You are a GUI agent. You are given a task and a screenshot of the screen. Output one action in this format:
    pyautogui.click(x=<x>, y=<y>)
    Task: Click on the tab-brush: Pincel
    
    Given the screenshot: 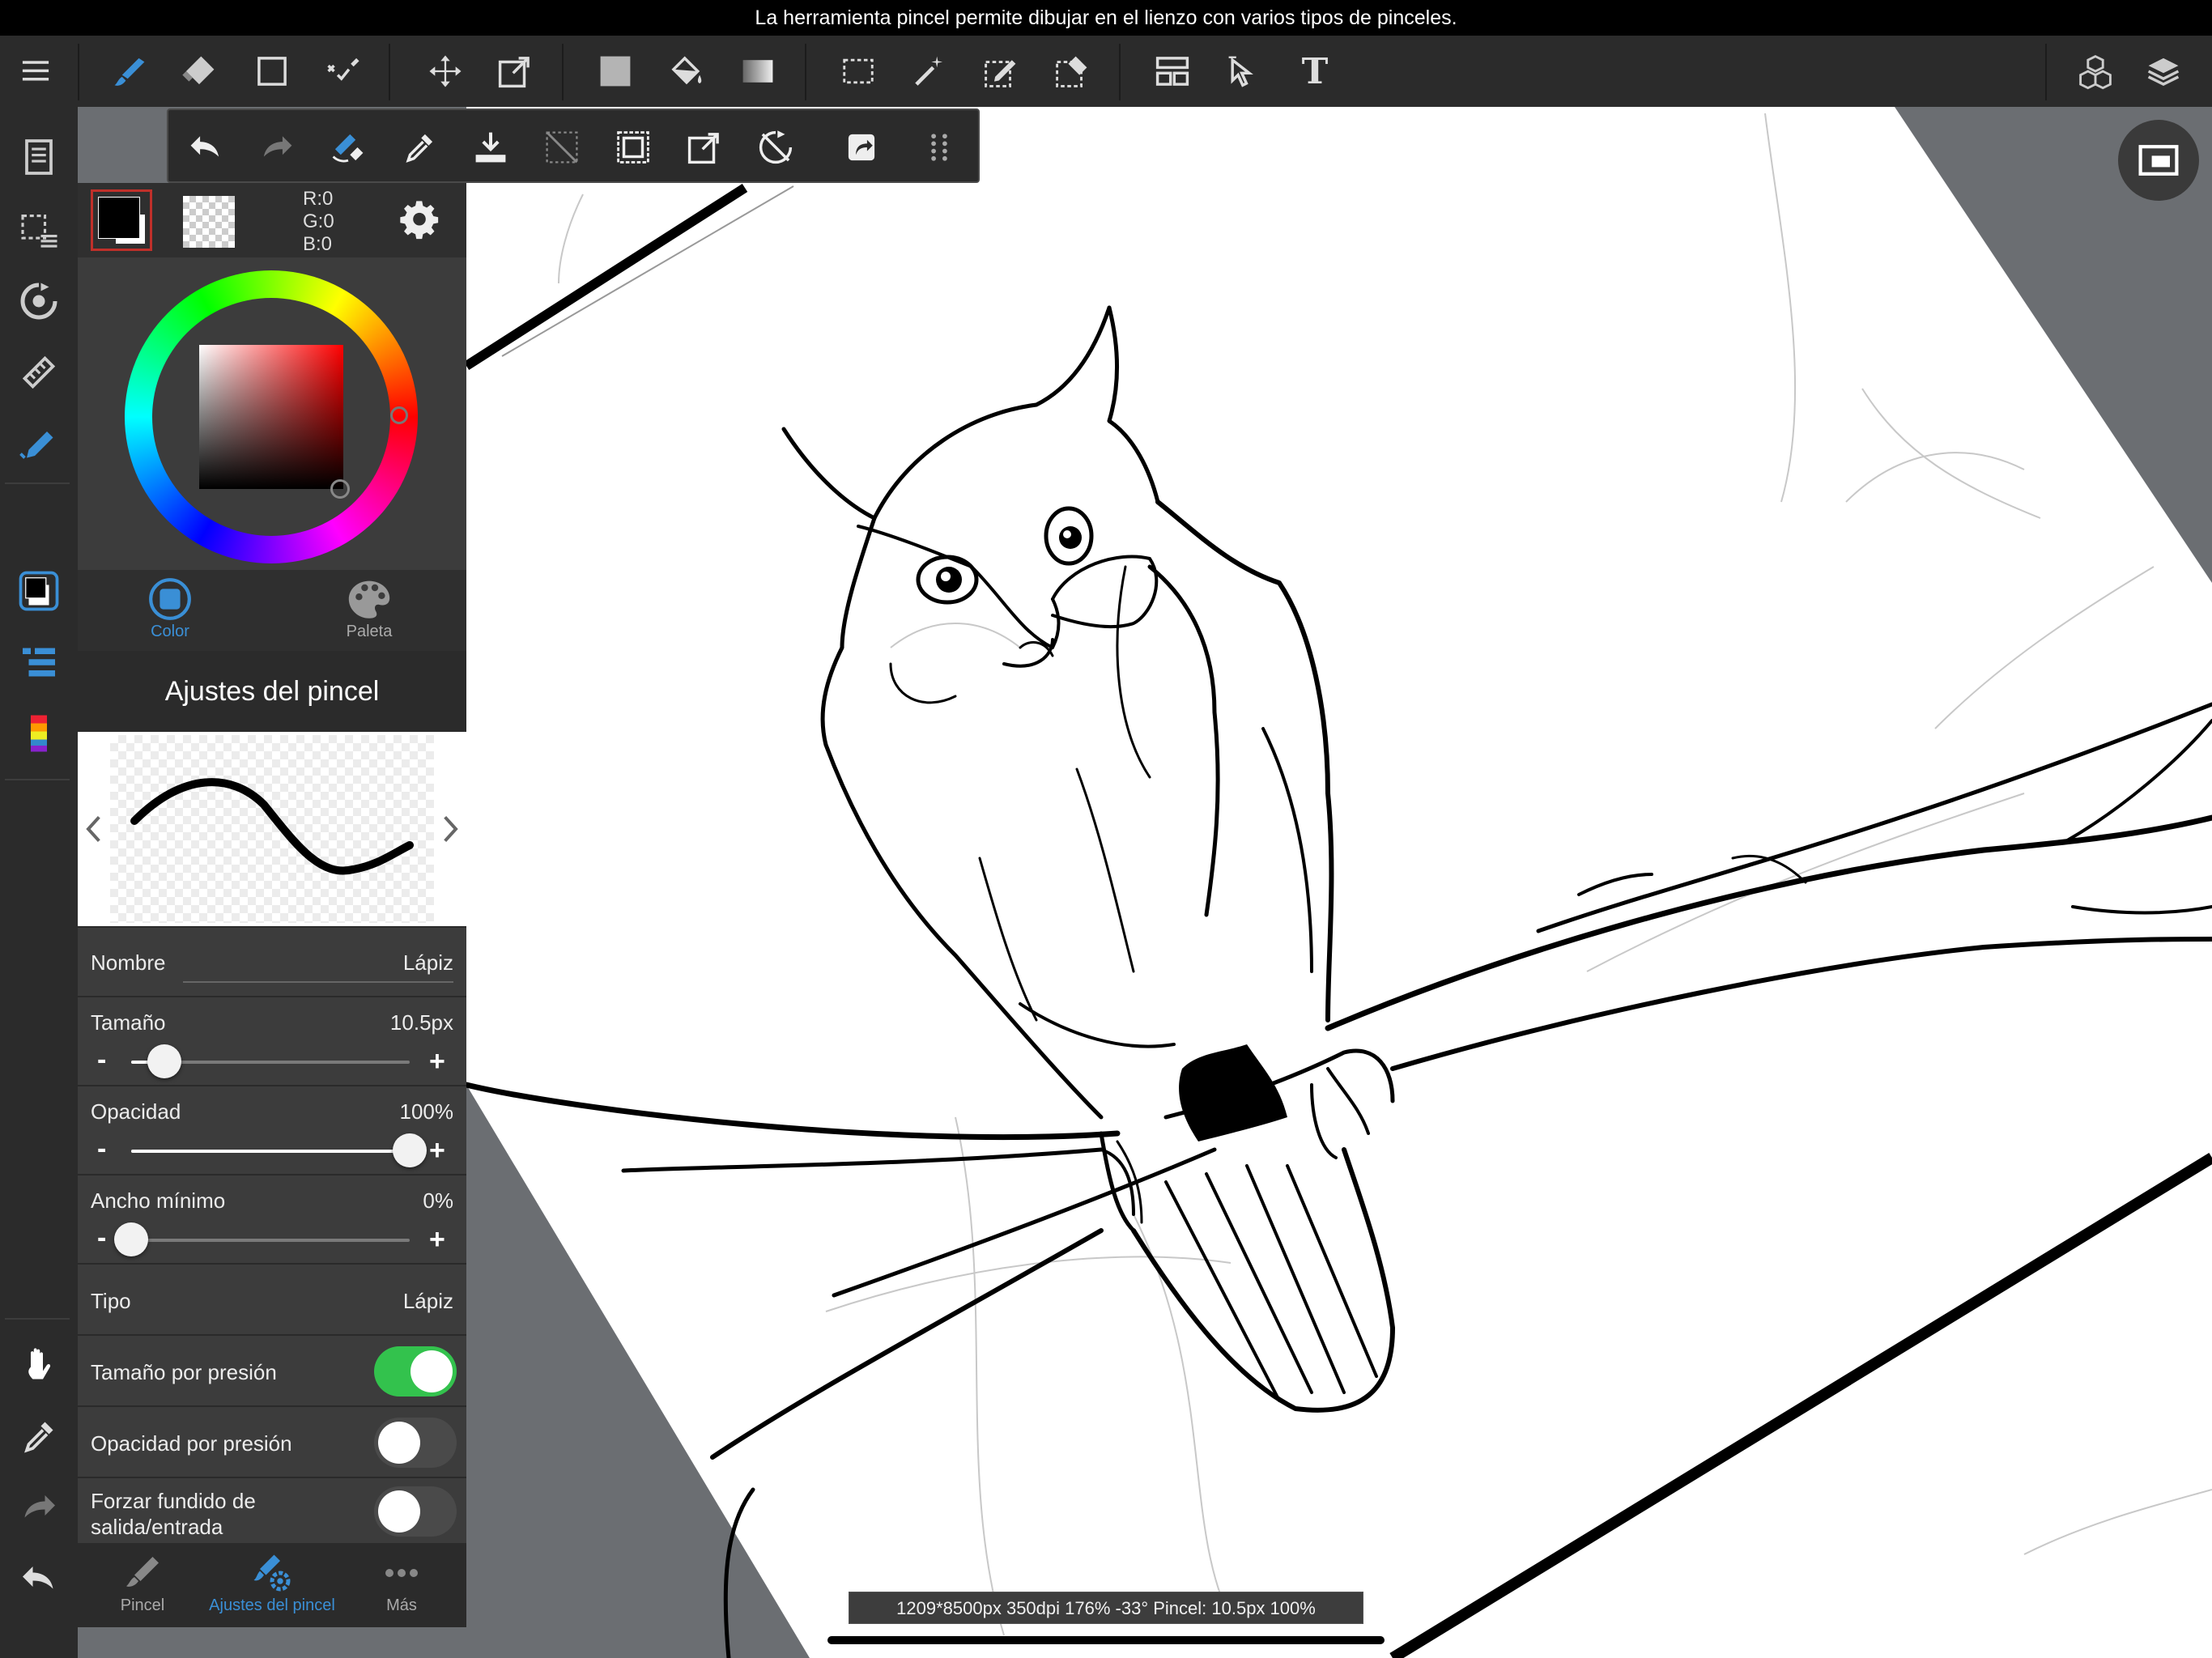 What is the action you would take?
    pyautogui.click(x=142, y=1585)
    